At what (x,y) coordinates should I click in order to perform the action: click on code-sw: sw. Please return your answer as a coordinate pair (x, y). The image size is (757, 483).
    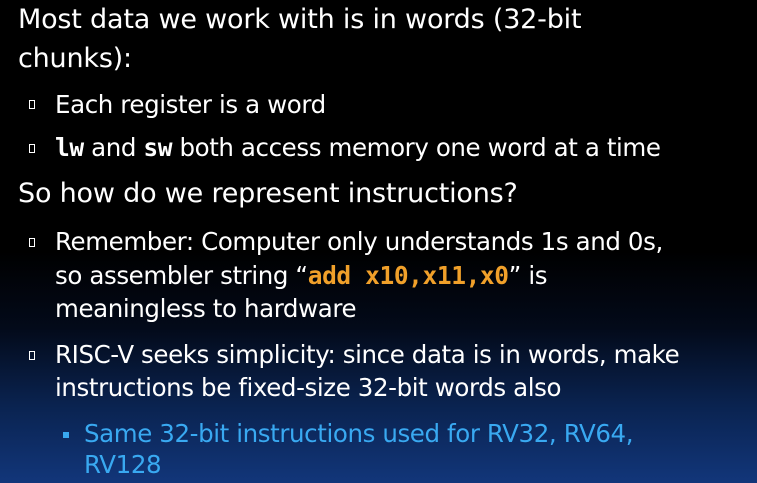
    Looking at the image, I should click on (158, 147).